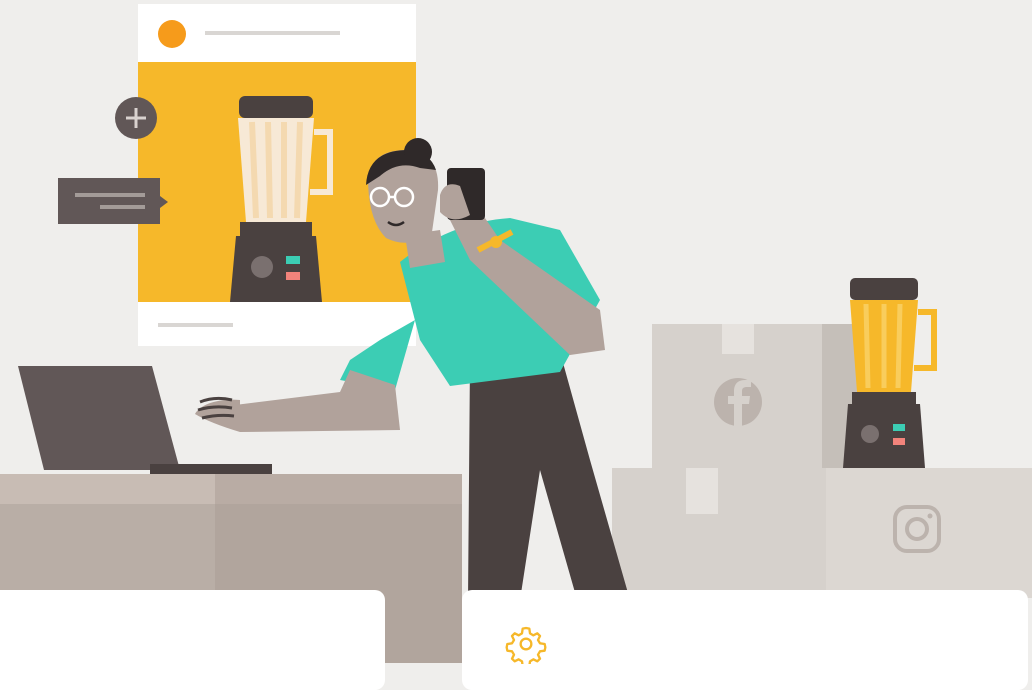 The width and height of the screenshot is (1032, 690). What do you see at coordinates (526, 645) in the screenshot?
I see `gear-icon` at bounding box center [526, 645].